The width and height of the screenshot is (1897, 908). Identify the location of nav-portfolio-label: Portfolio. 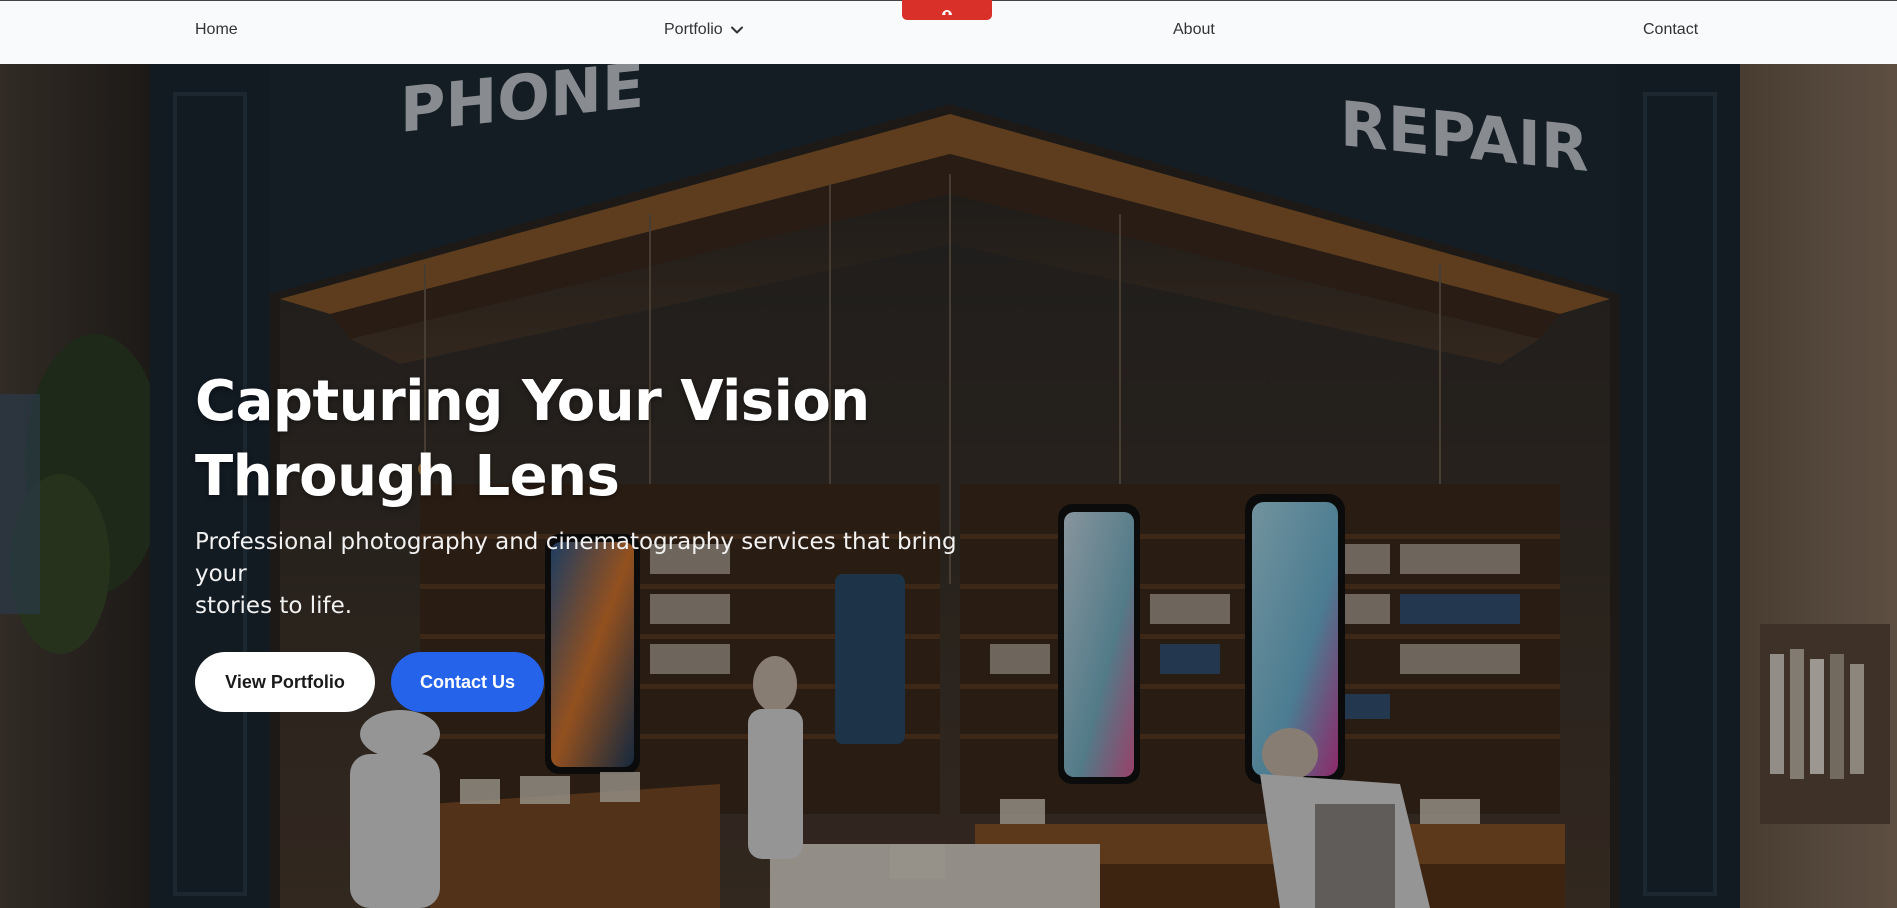
(693, 29).